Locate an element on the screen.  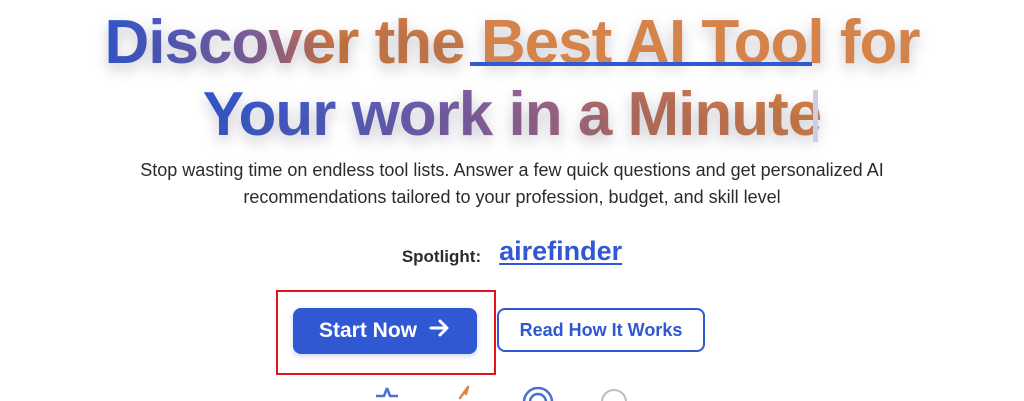
start-now-button: Start Now is located at coordinates (385, 331).